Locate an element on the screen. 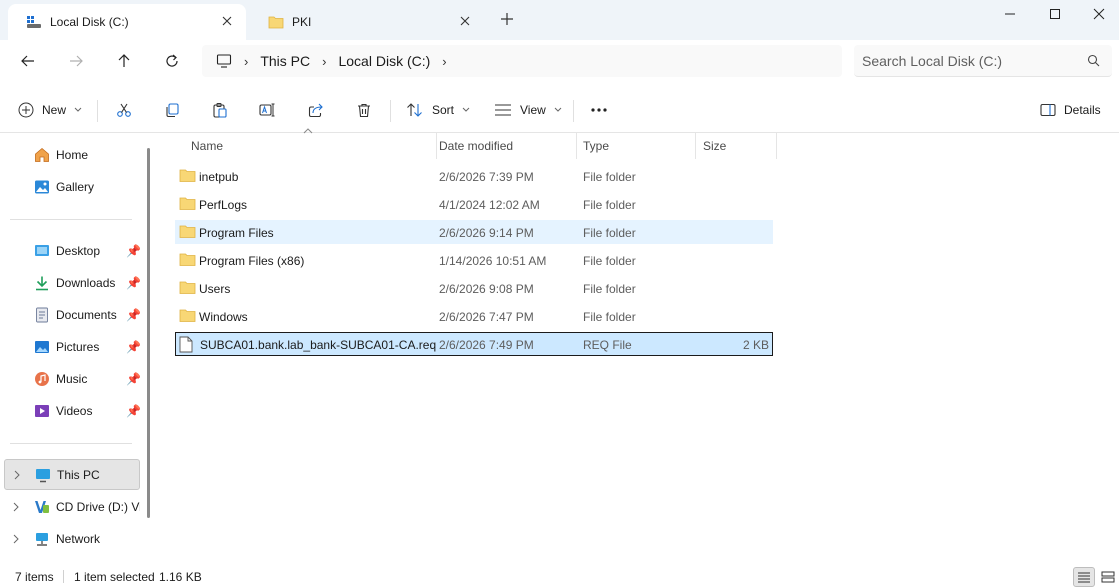 This screenshot has width=1119, height=588. file-row: PerfLogs 4/1/2024 12:02 AM File folder is located at coordinates (474, 204).